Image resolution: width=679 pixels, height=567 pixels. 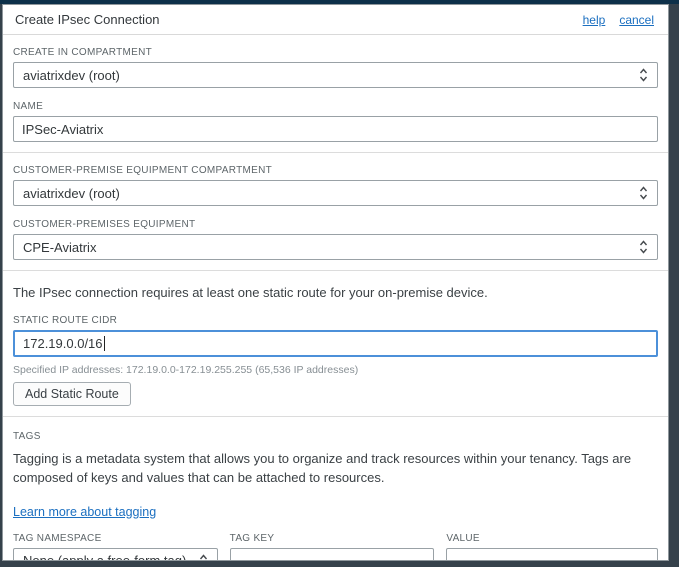 What do you see at coordinates (335, 75) in the screenshot?
I see `compartment-select: aviatrixdev (root)` at bounding box center [335, 75].